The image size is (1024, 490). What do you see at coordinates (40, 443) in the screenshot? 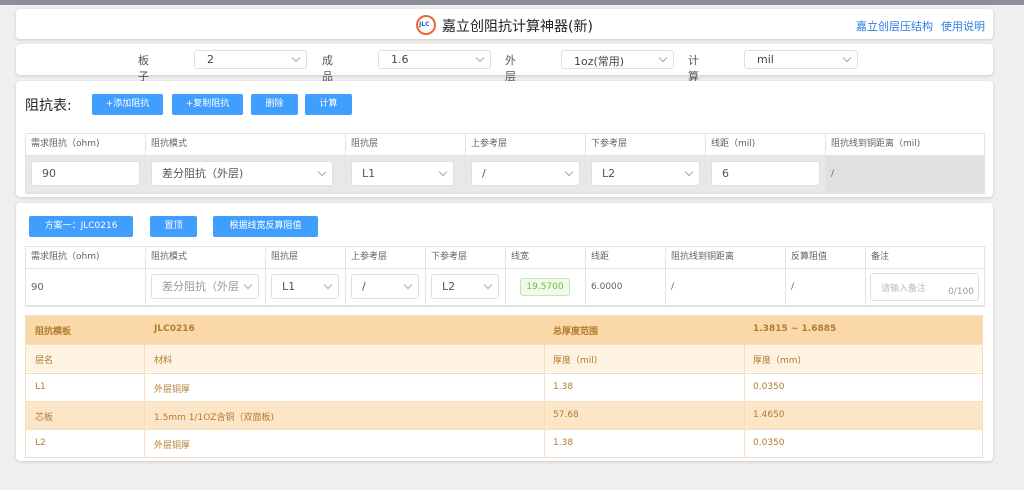
I see `layer-name: L2` at bounding box center [40, 443].